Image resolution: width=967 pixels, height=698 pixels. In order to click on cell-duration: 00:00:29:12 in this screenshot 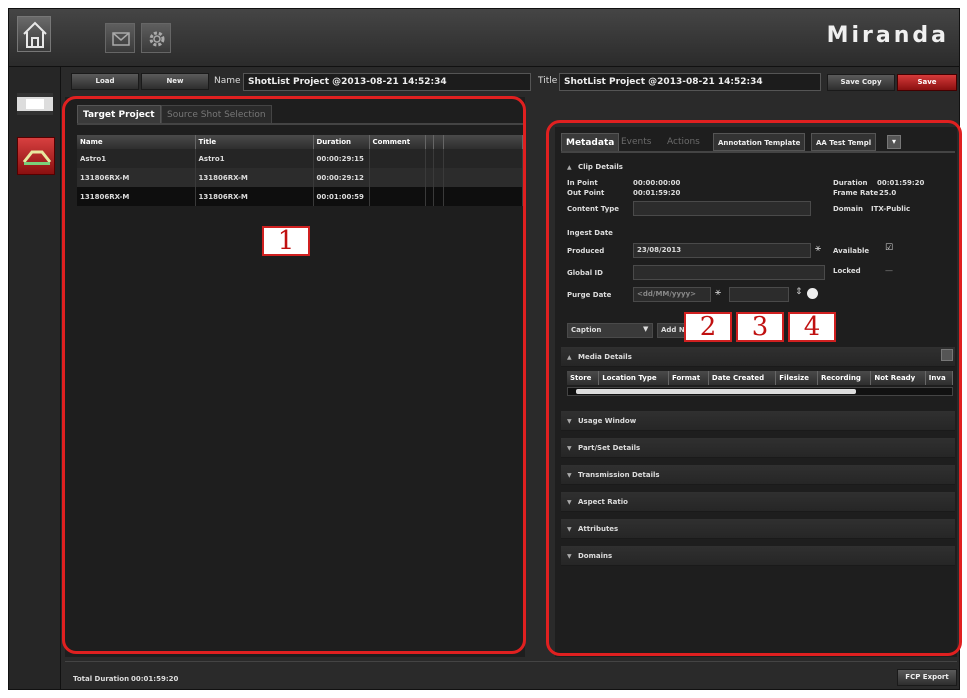, I will do `click(341, 177)`.